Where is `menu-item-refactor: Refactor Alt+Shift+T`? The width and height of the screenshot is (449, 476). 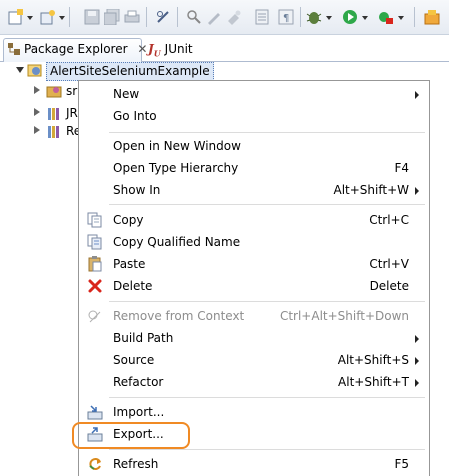
menu-item-refactor: Refactor Alt+Shift+T is located at coordinates (254, 382).